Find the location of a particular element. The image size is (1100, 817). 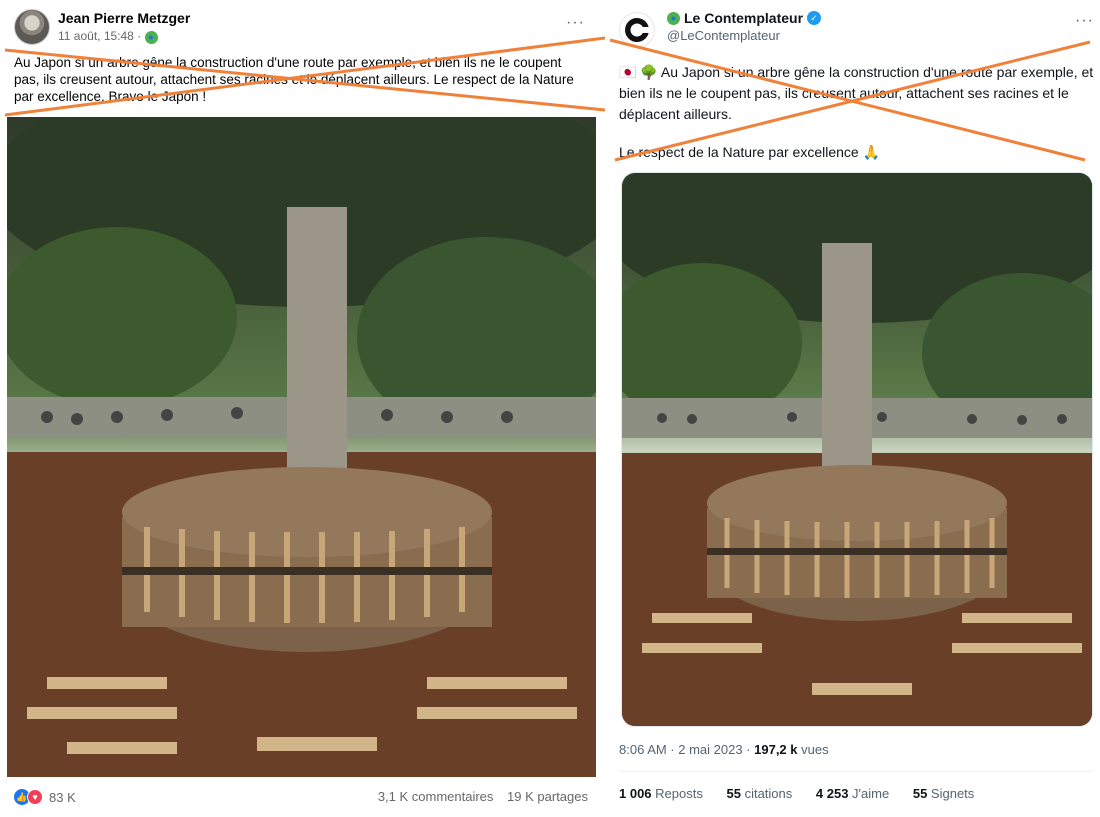

contemplateur-logo-icon is located at coordinates (637, 30).